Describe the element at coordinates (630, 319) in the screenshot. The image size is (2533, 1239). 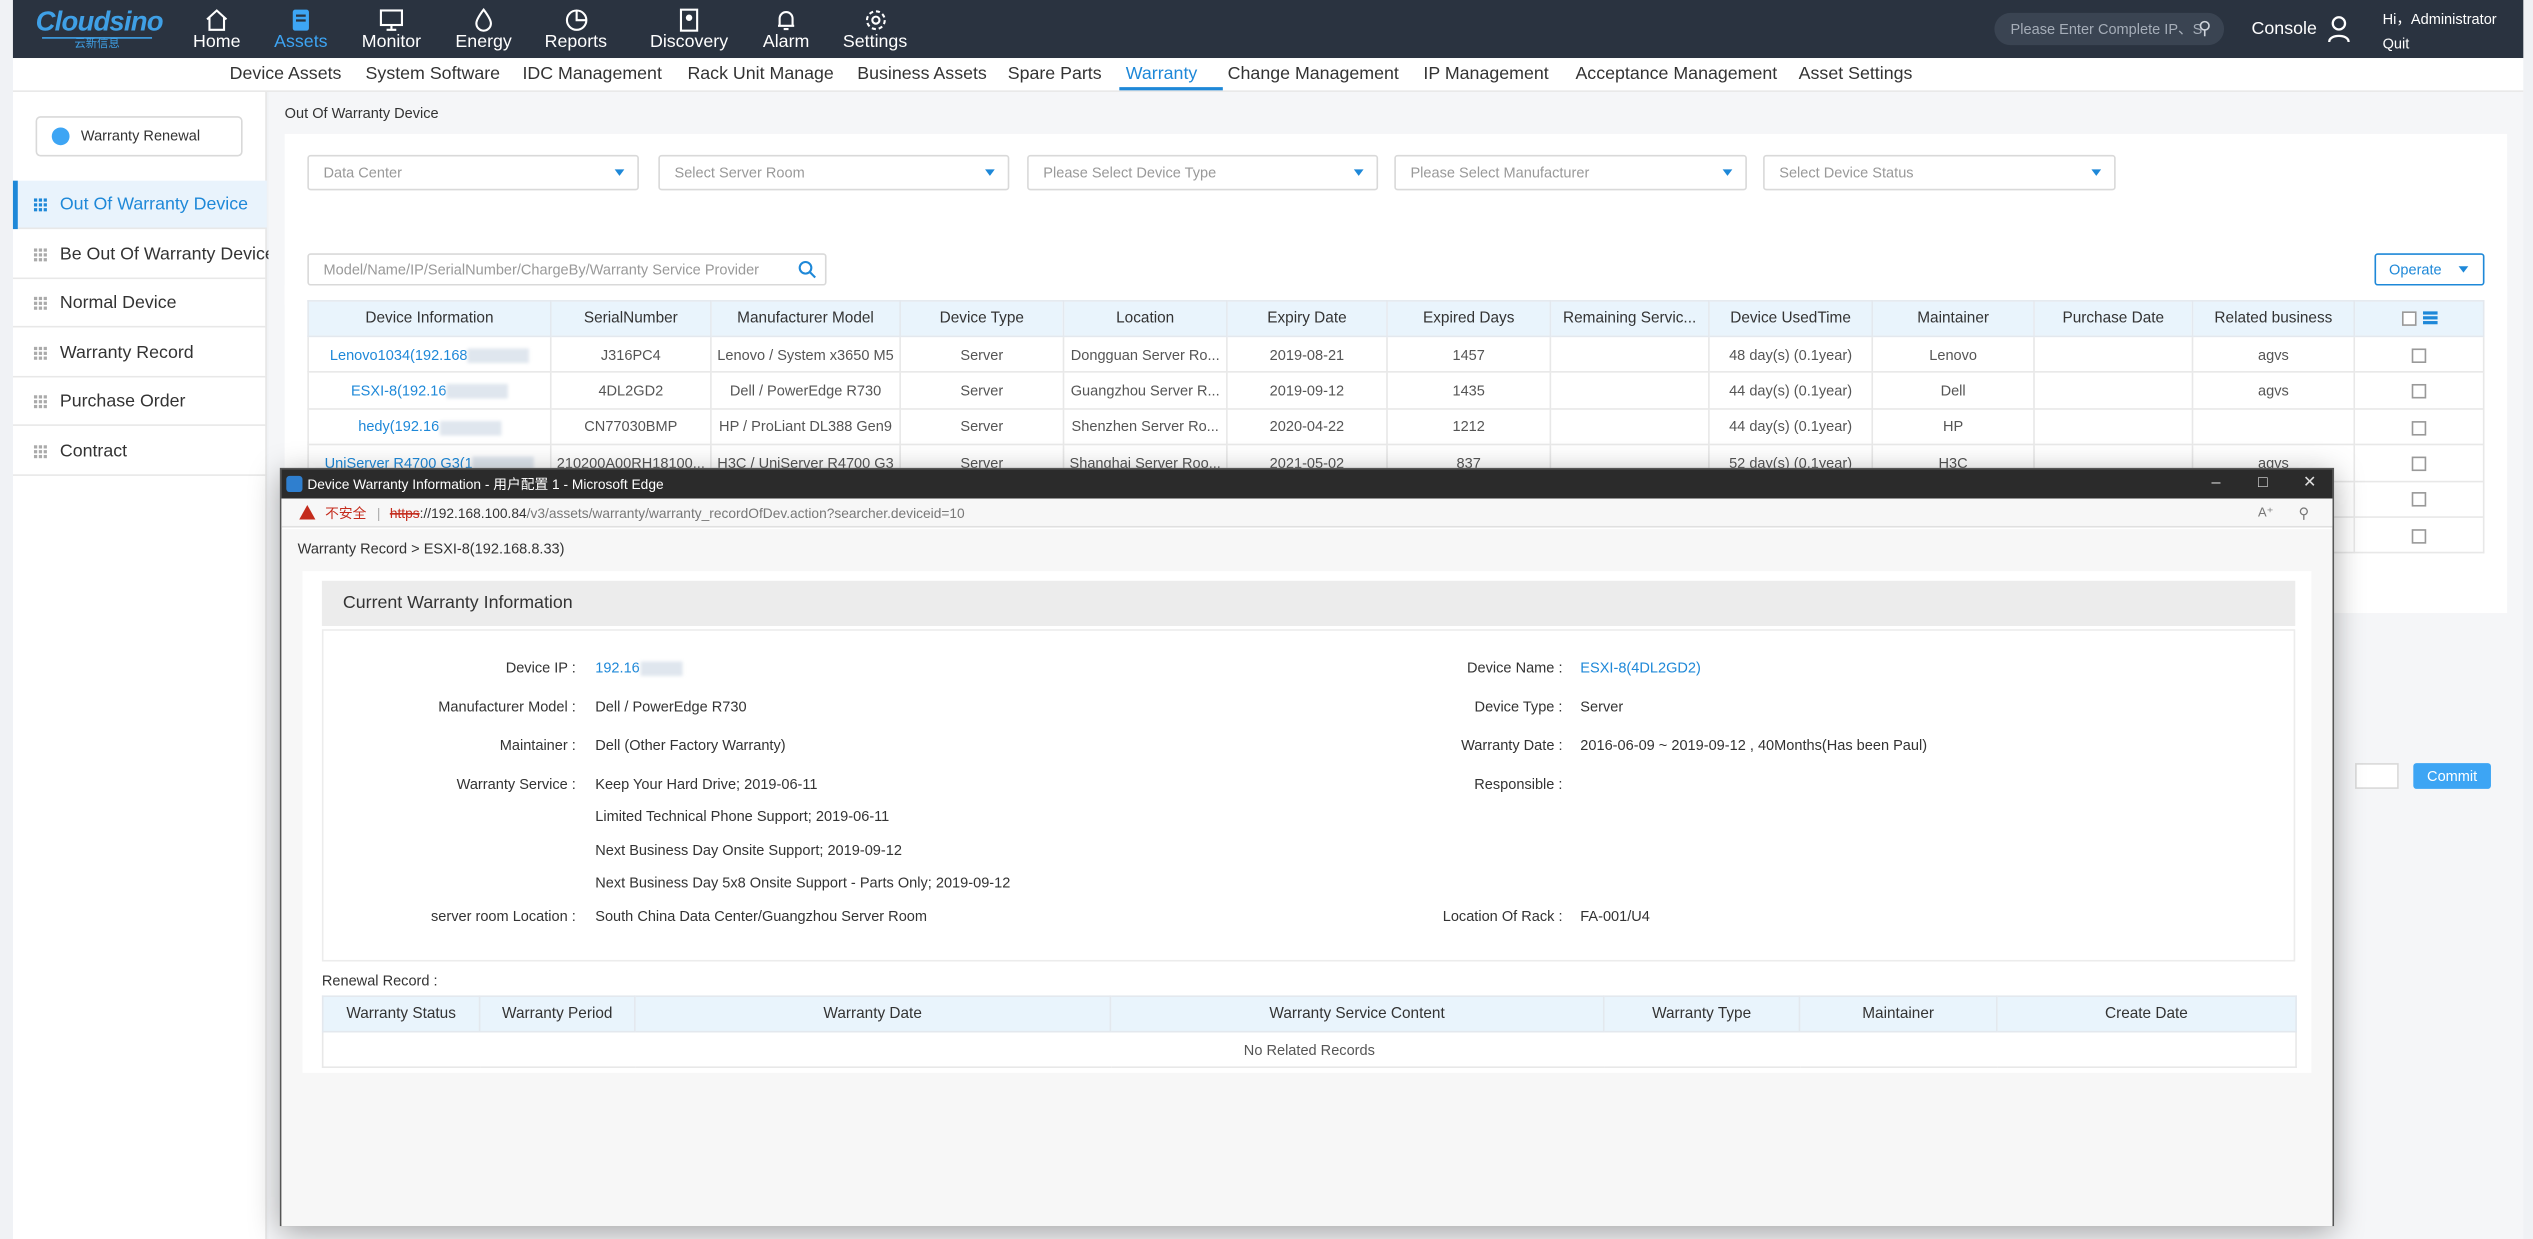
I see `column-header: SerialNumber` at that location.